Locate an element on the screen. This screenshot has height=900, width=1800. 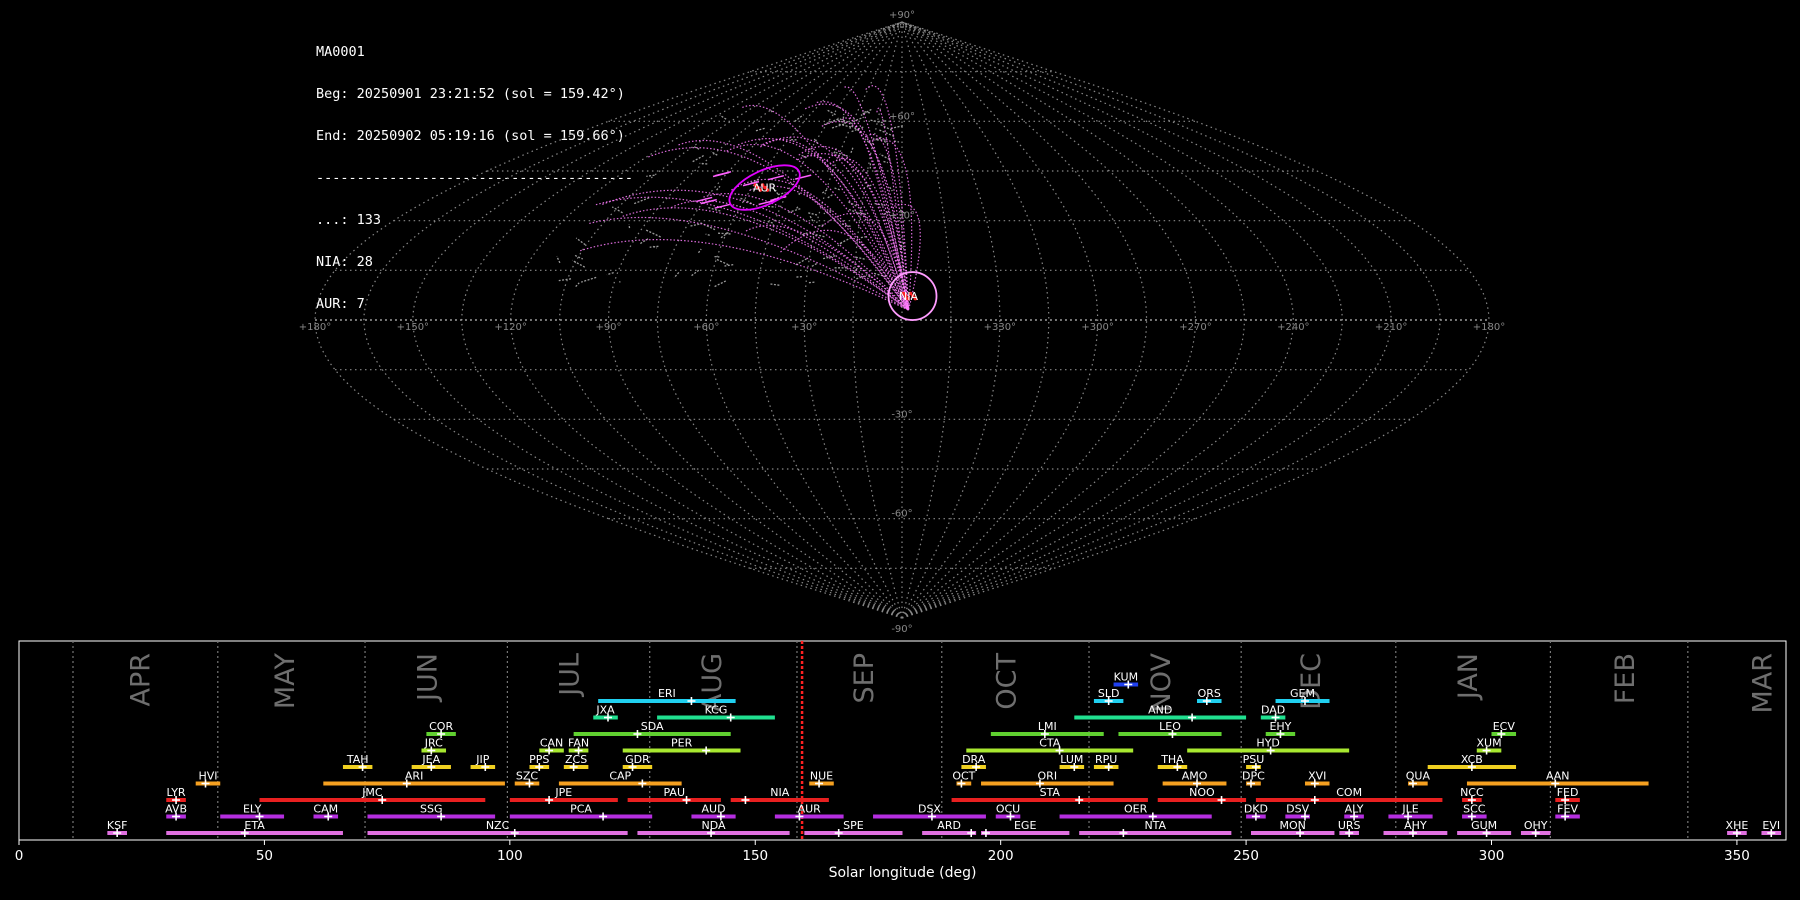
shower-label: XUM is located at coordinates (1489, 743).